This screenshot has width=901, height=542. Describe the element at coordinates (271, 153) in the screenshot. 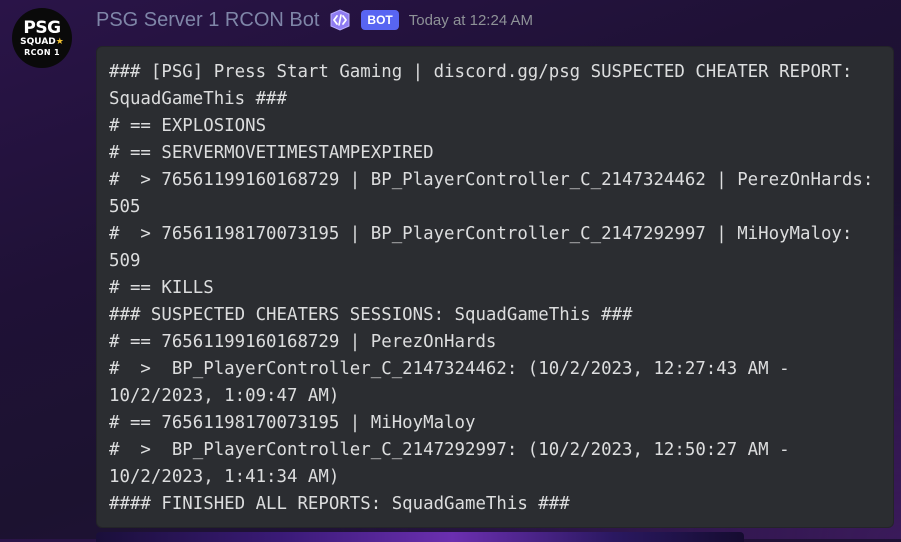

I see `code-line: # == SERVERMOVETIMESTAMPEXPIRED` at that location.